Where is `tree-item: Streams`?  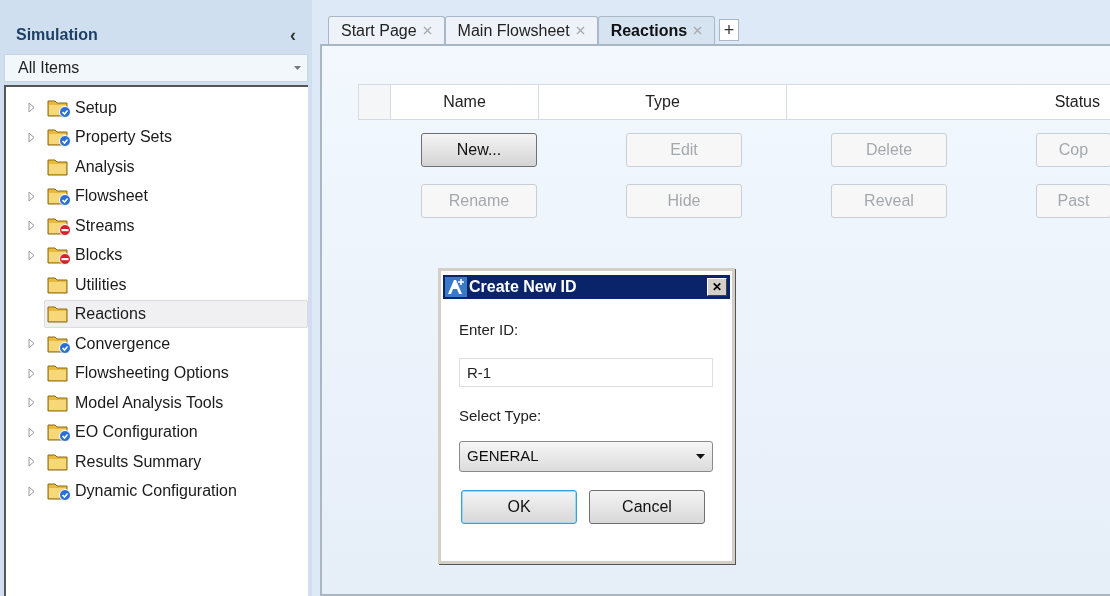 tree-item: Streams is located at coordinates (94, 225).